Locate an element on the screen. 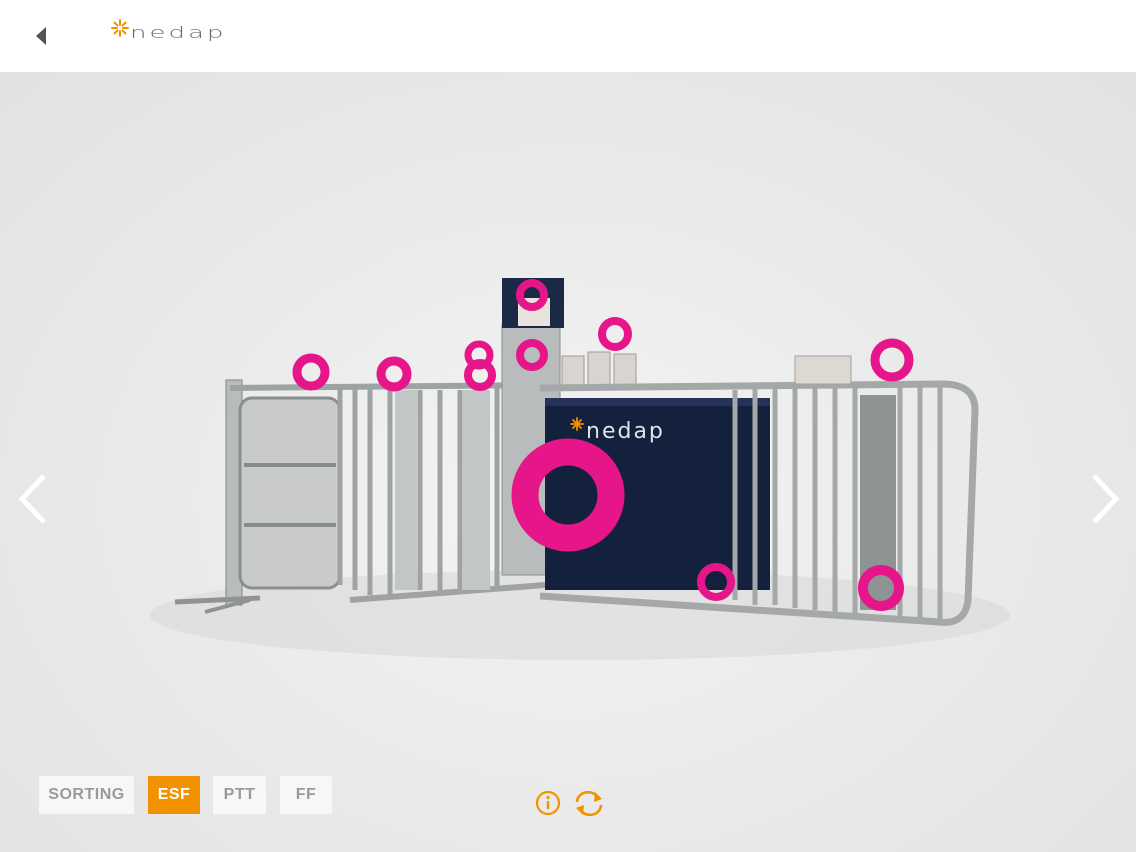  tab-ff: FF is located at coordinates (306, 795).